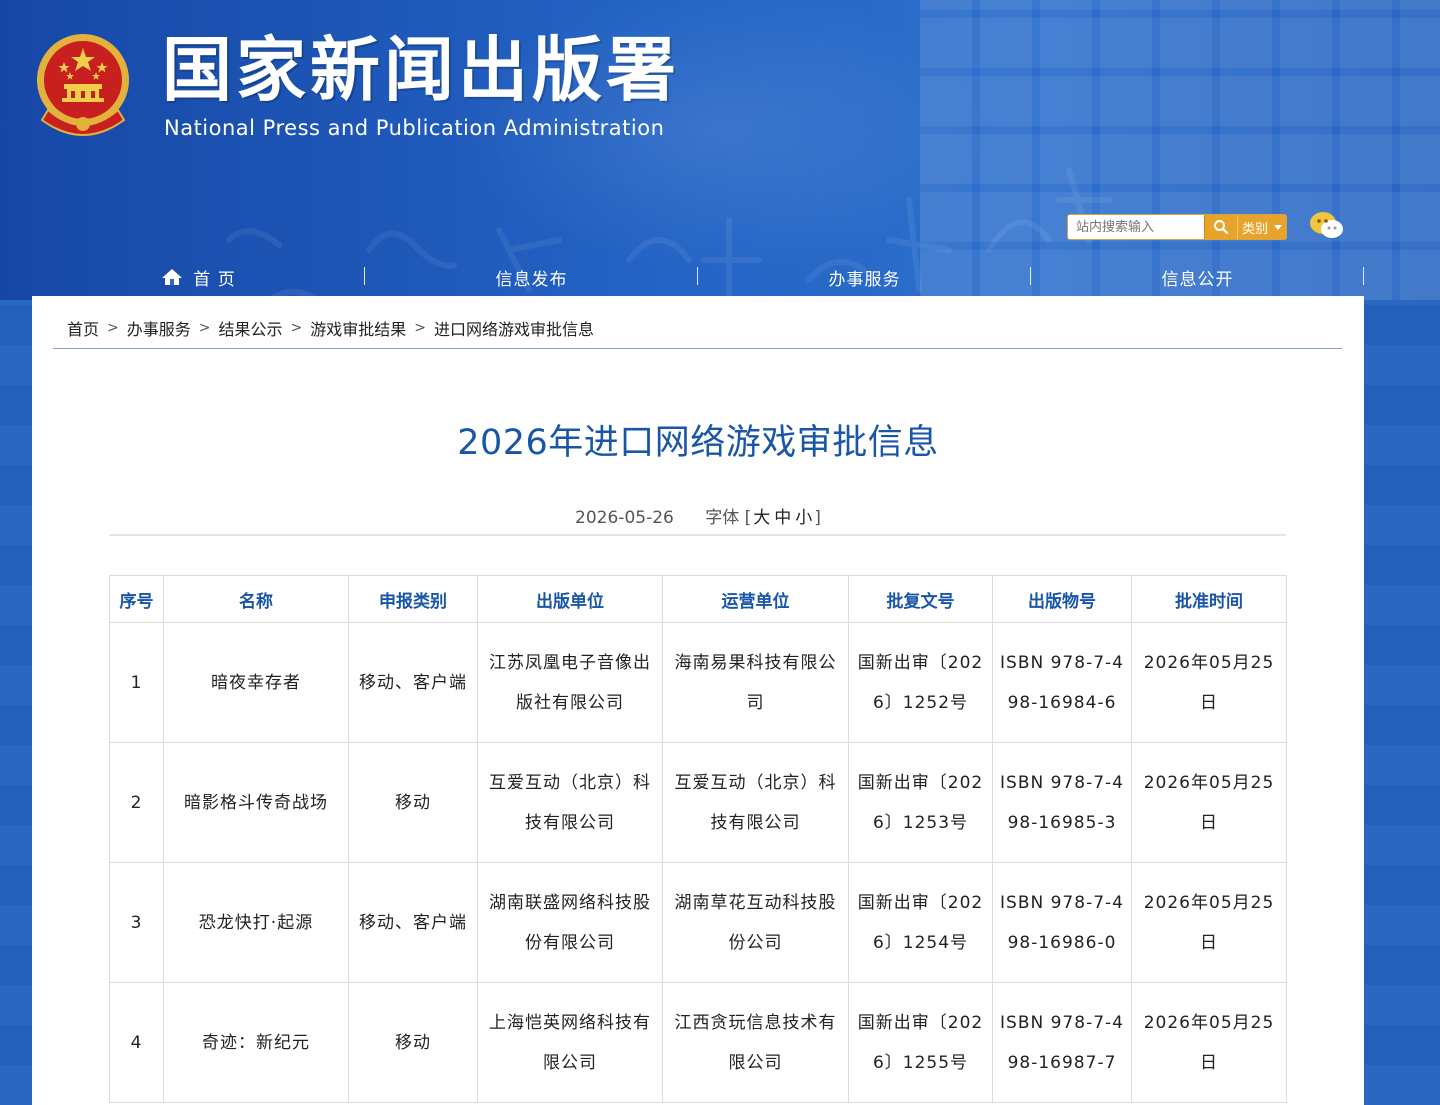 Image resolution: width=1440 pixels, height=1105 pixels. I want to click on nav-item-info-disclosure: 信息公开, so click(1197, 277).